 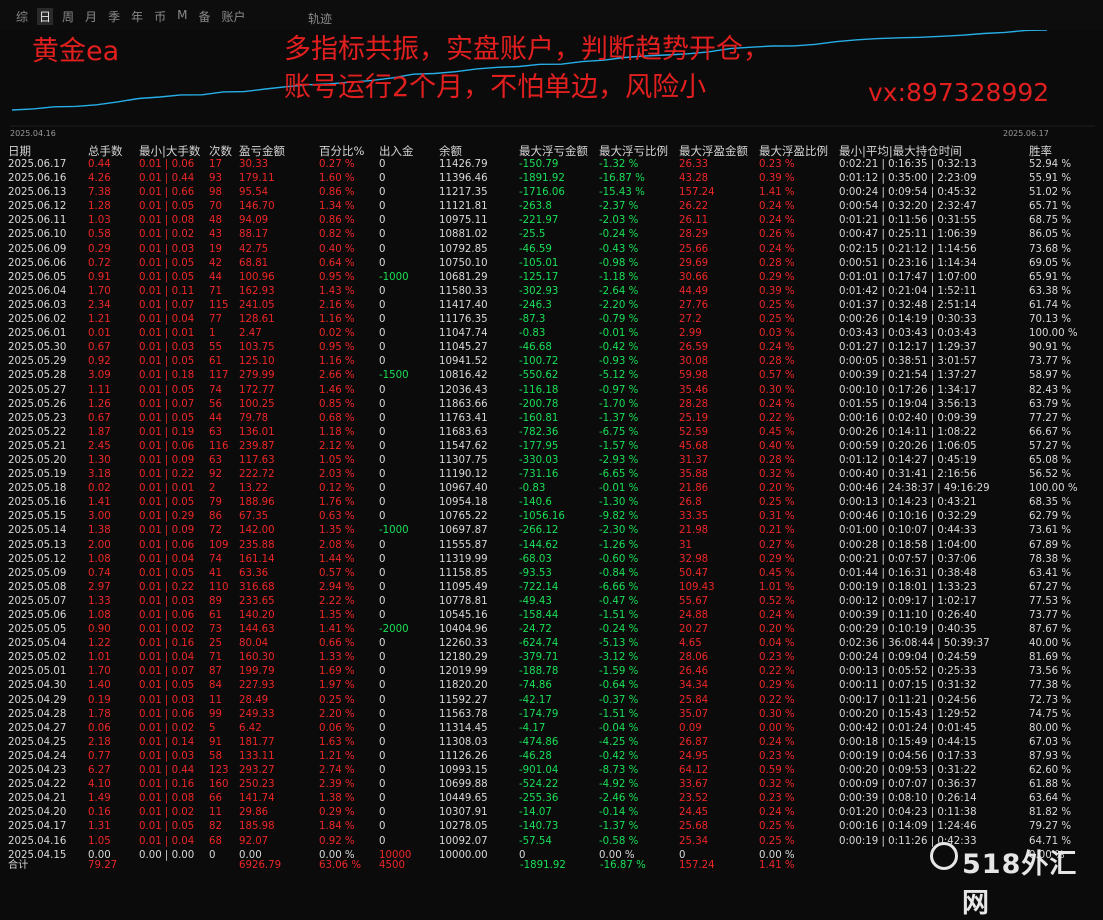 I want to click on header-pct: 百分比%, so click(x=341, y=151).